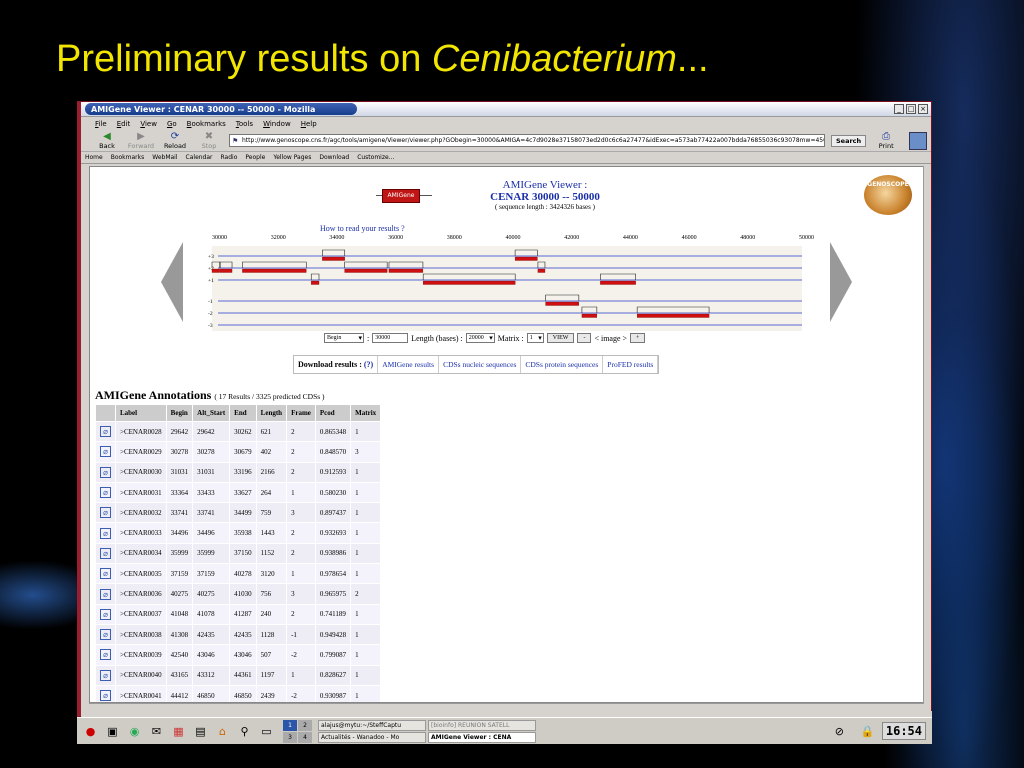 The image size is (1024, 768). I want to click on cds-label-link: >CENAR0033, so click(141, 533).